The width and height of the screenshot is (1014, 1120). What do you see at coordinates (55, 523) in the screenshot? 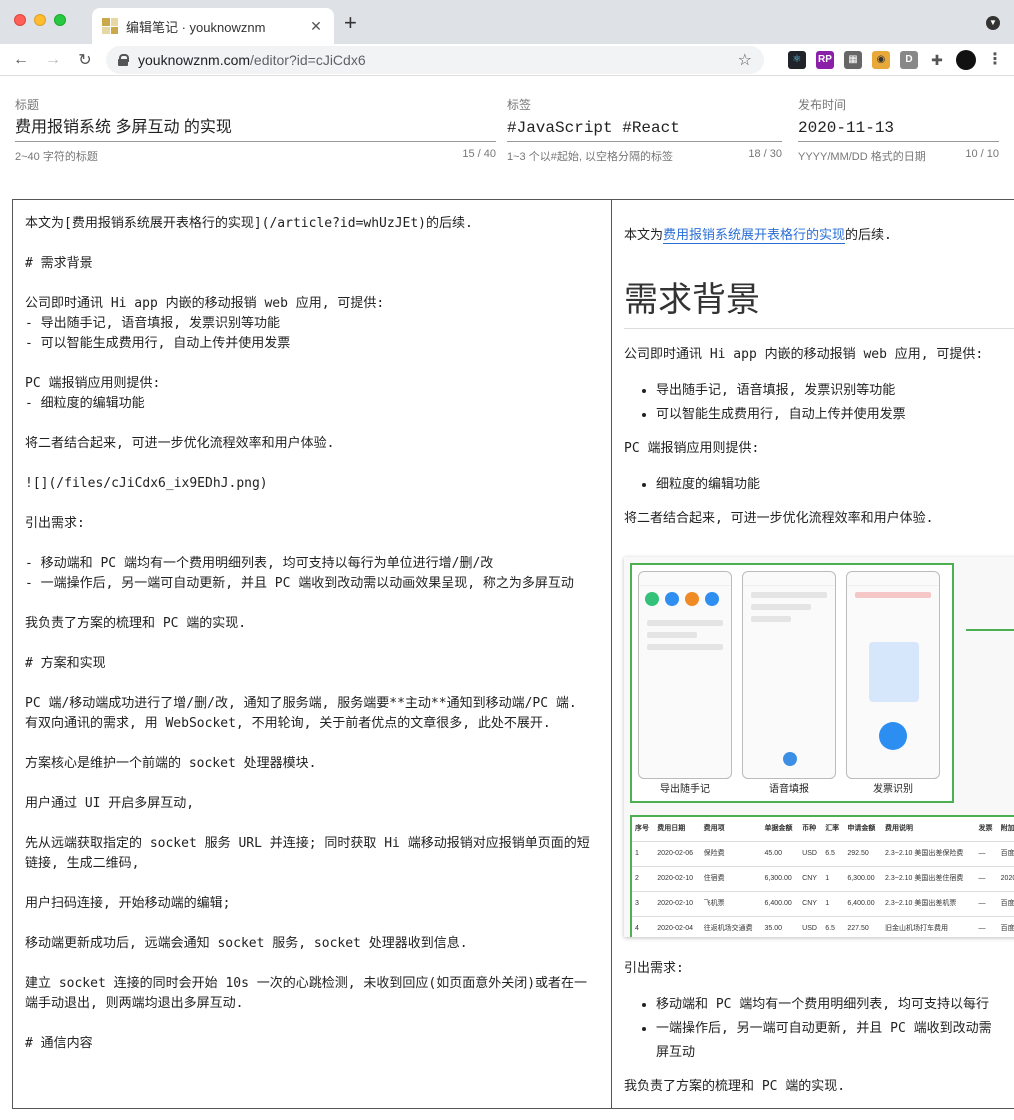
I see `source-line: 引出需求:` at bounding box center [55, 523].